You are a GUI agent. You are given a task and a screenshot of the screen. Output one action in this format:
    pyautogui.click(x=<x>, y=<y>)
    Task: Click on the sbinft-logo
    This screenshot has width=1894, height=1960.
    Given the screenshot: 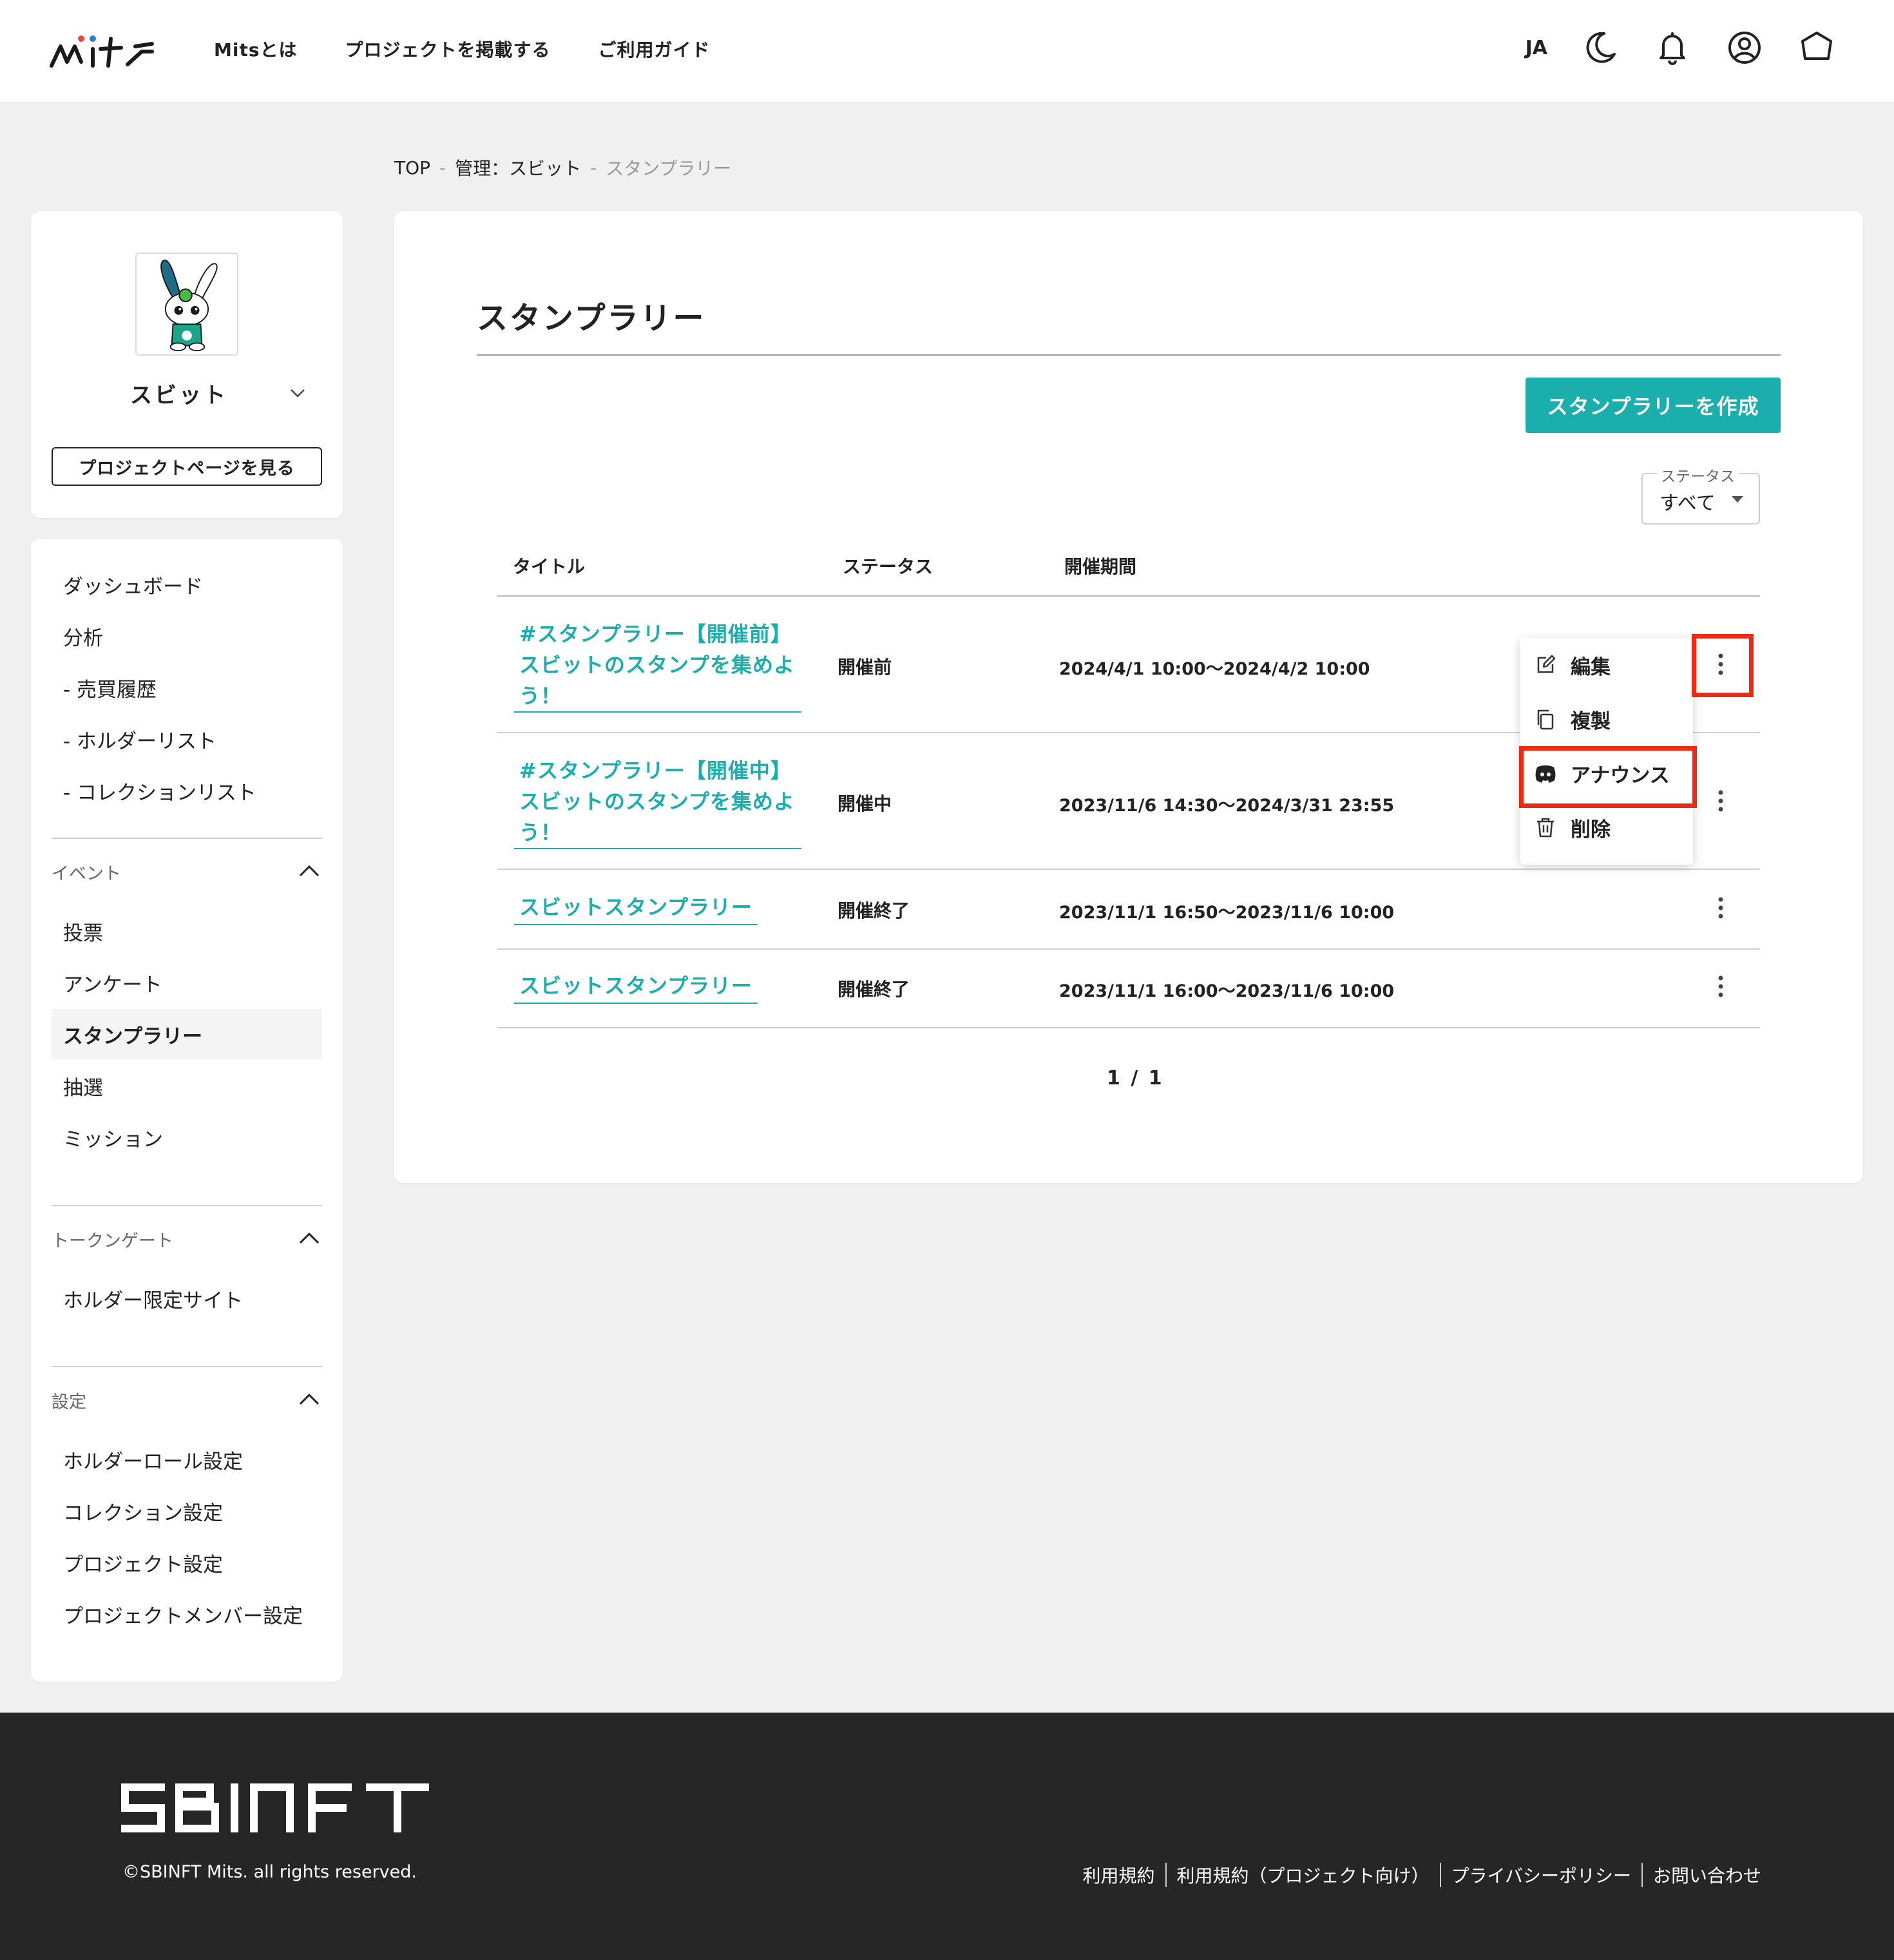 What is the action you would take?
    pyautogui.click(x=276, y=1808)
    